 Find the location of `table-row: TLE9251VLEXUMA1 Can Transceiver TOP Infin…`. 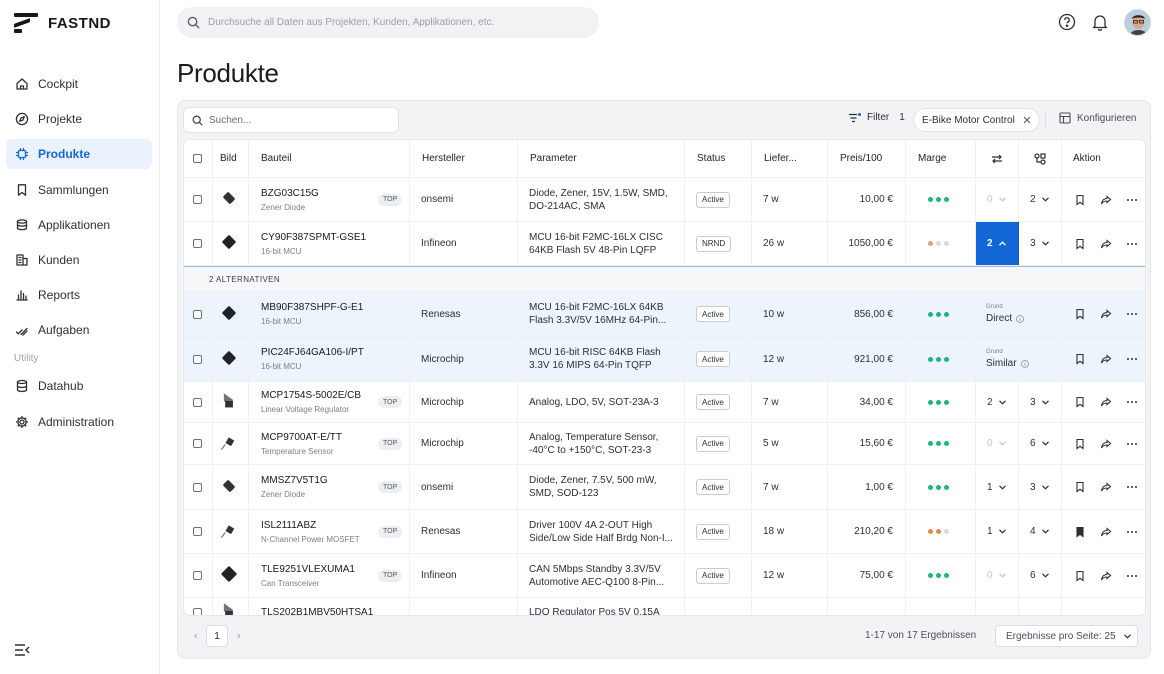

table-row: TLE9251VLEXUMA1 Can Transceiver TOP Infin… is located at coordinates (664, 576).